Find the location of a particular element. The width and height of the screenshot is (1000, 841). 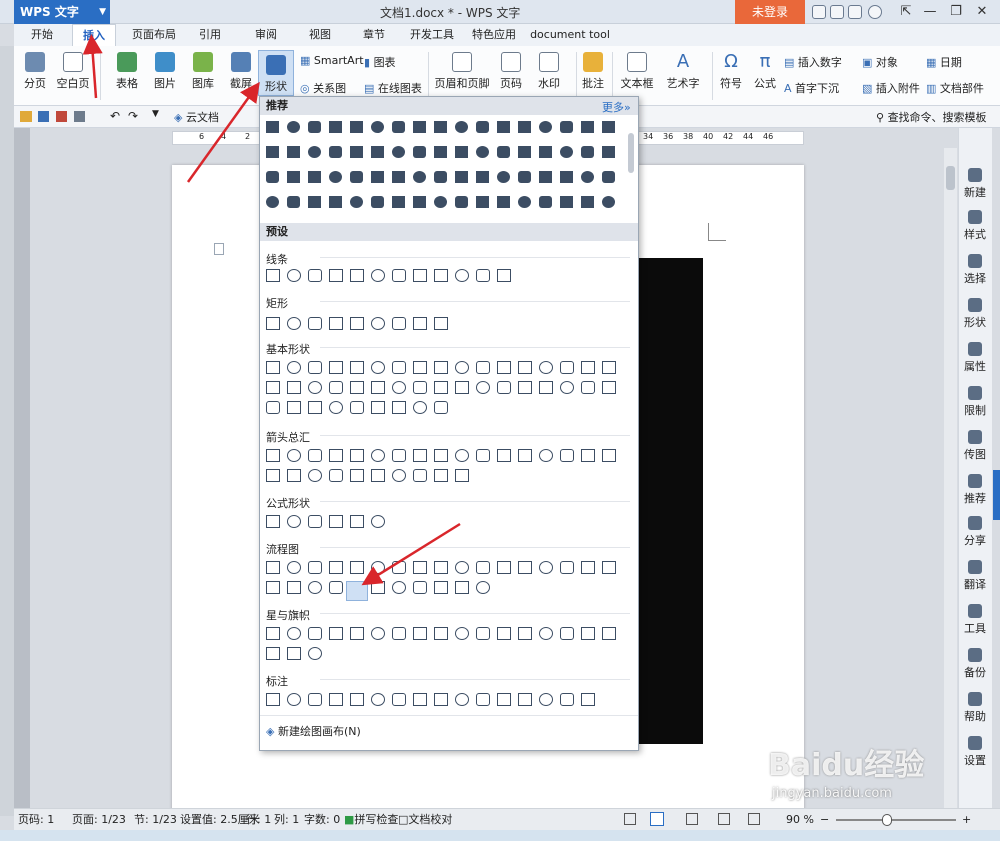

outline-view-icon is located at coordinates (692, 819).